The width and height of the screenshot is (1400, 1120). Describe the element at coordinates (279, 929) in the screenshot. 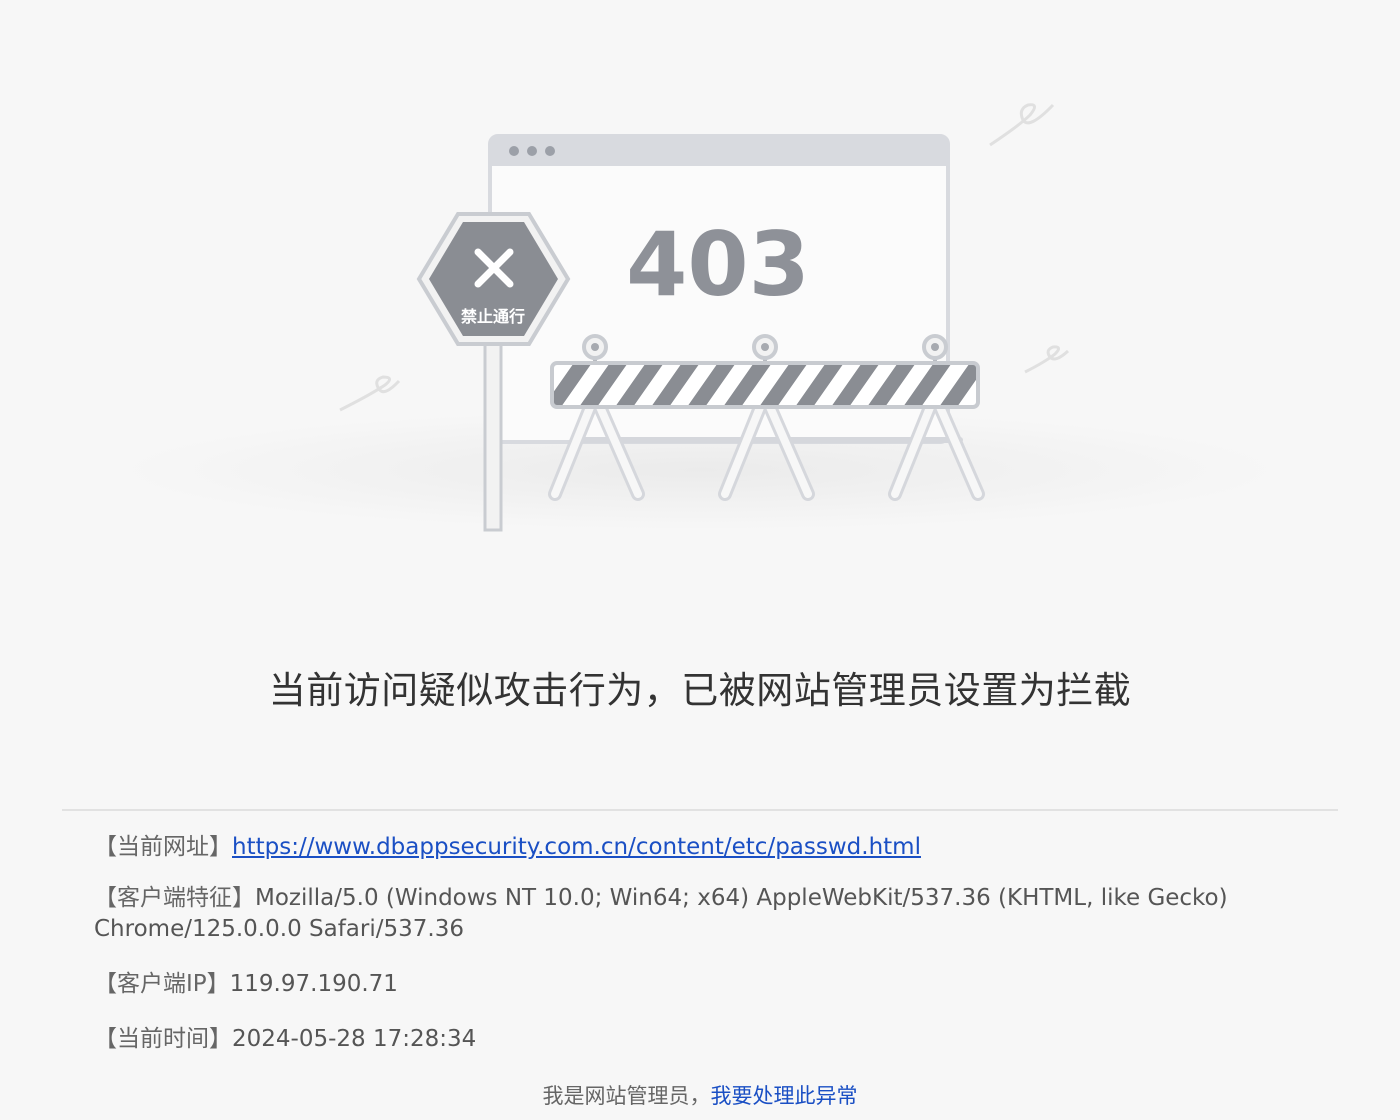

I see `user-agent-value-line2: Chrome/125.0.0.0 Safari/537.36` at that location.